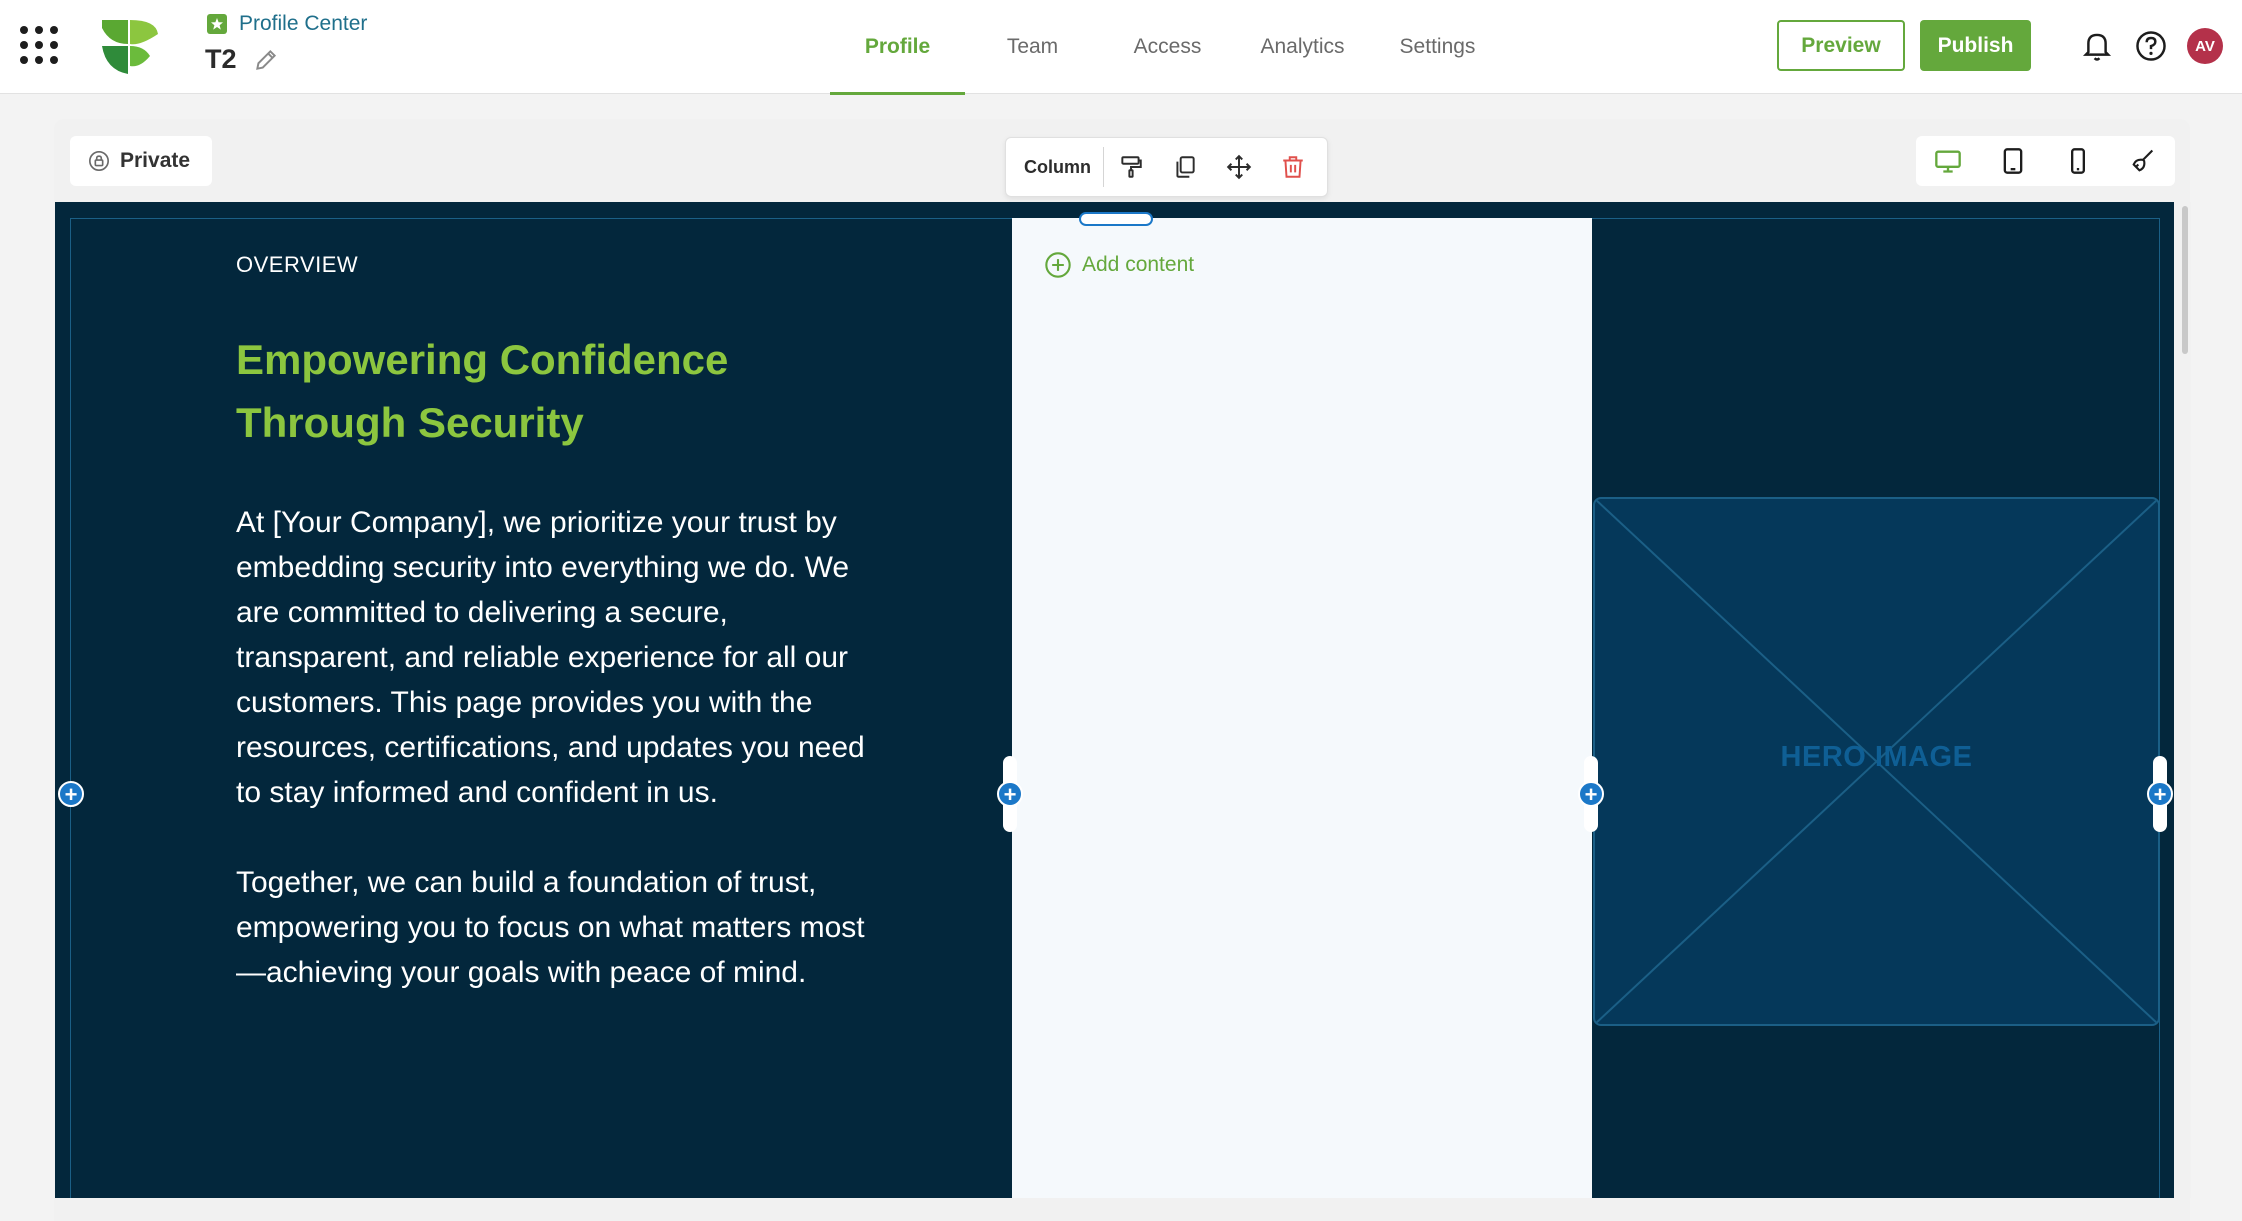  I want to click on duplicate-icon, so click(1185, 167).